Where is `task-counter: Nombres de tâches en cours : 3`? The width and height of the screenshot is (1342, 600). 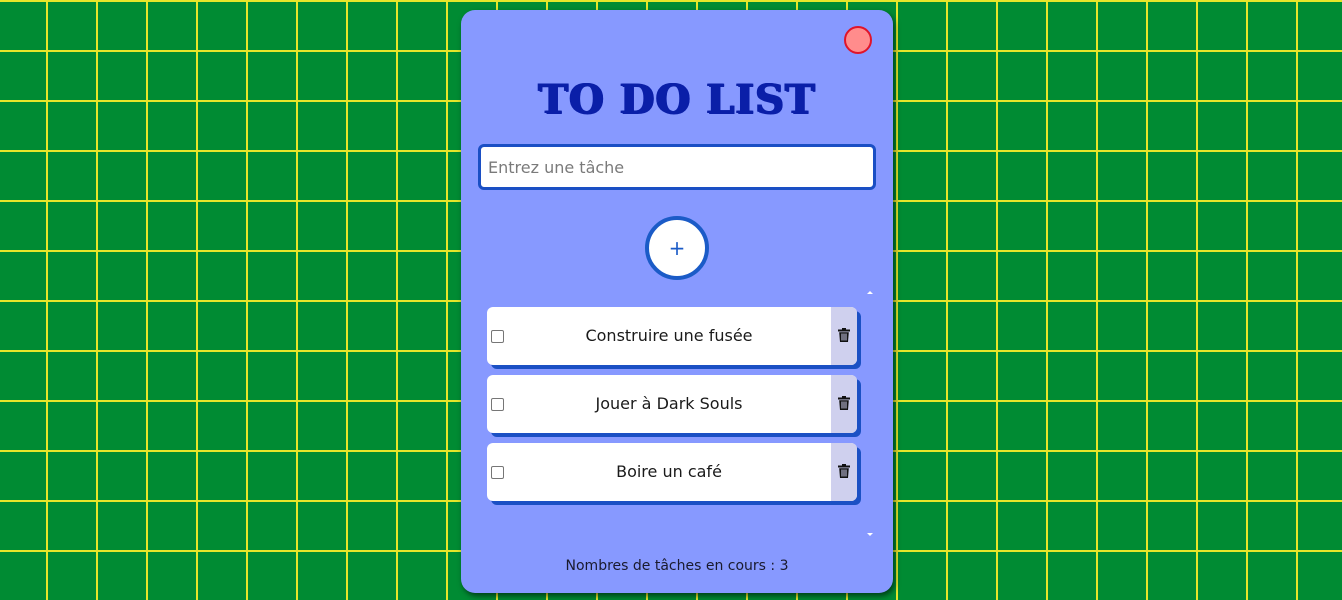
task-counter: Nombres de tâches en cours : 3 is located at coordinates (677, 566).